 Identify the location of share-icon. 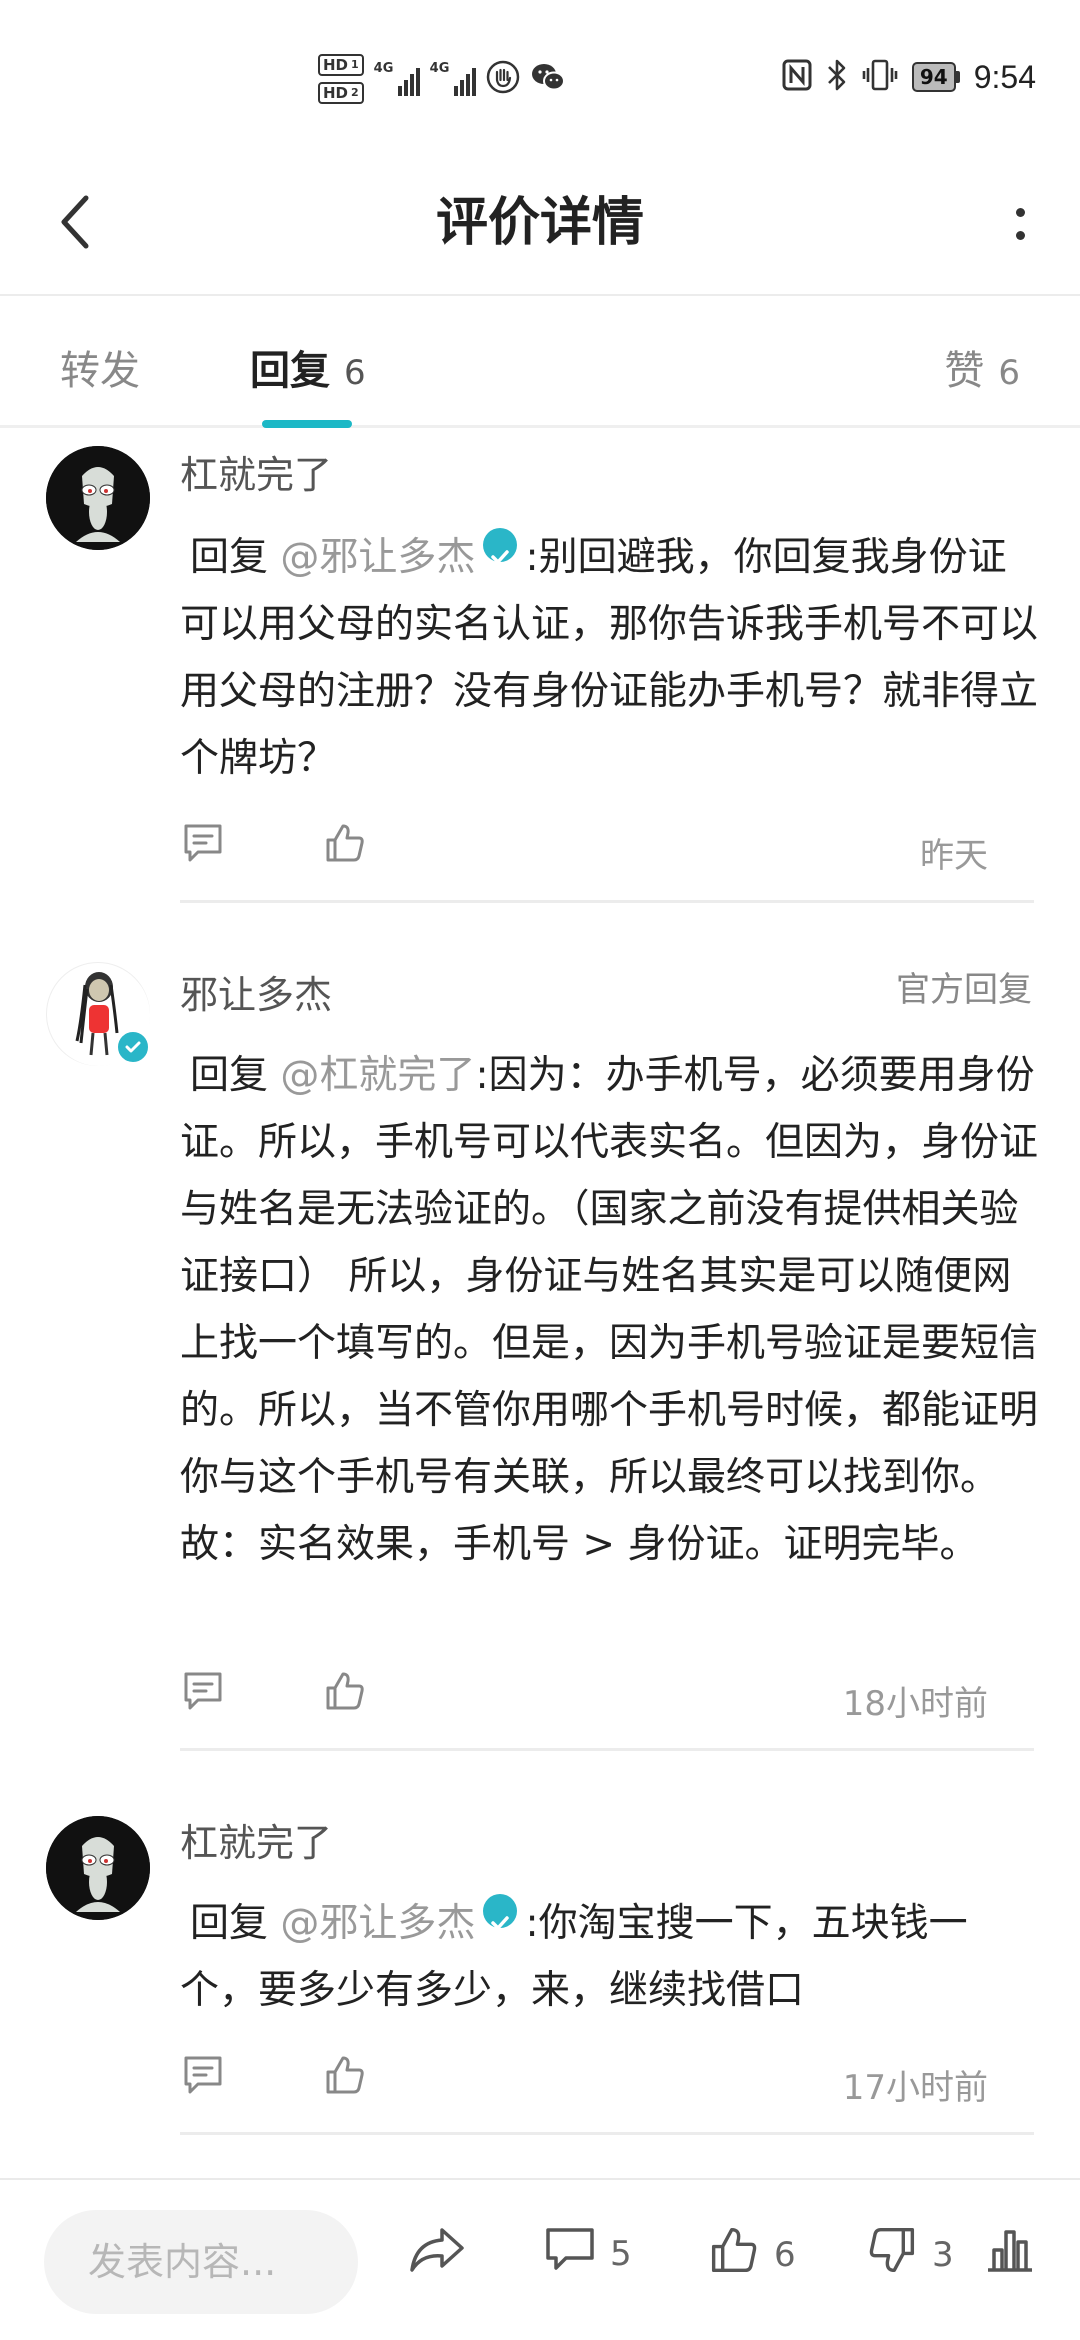
(437, 2253).